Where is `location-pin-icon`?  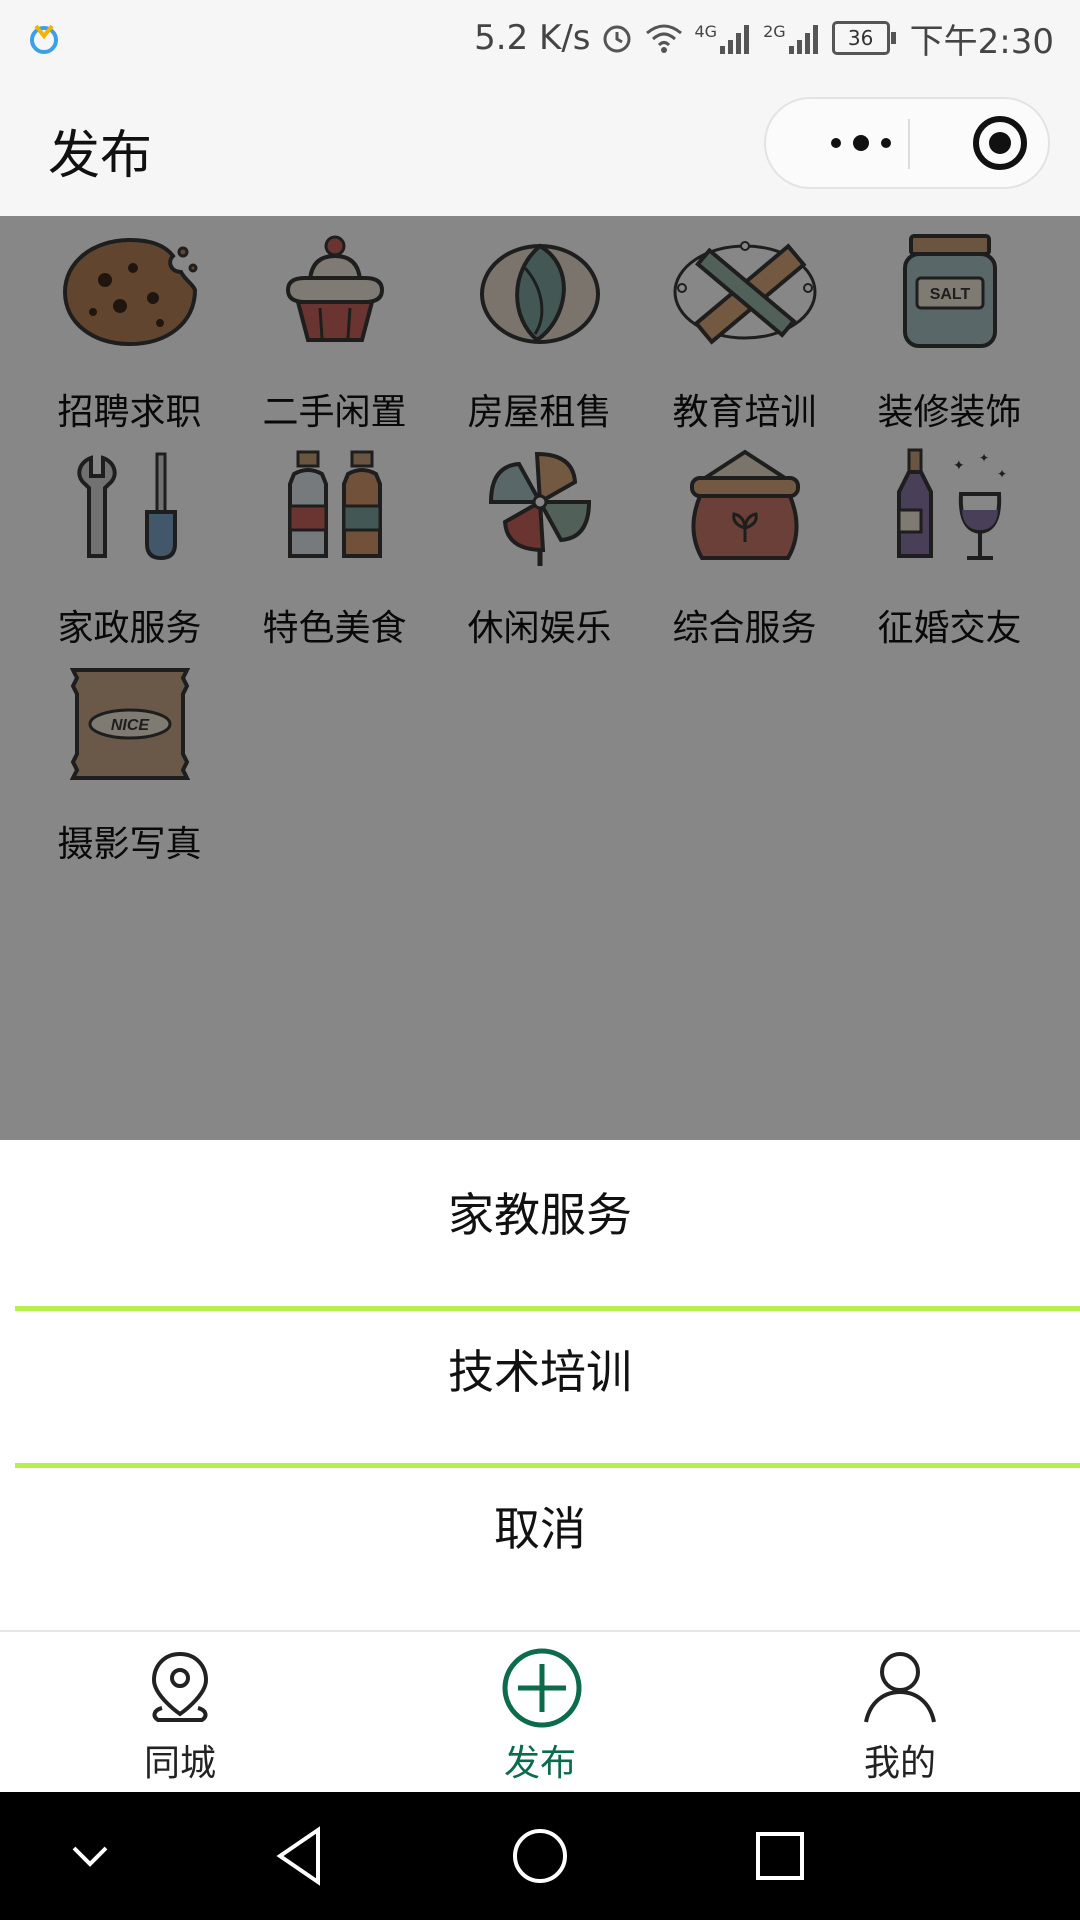
location-pin-icon is located at coordinates (180, 1686).